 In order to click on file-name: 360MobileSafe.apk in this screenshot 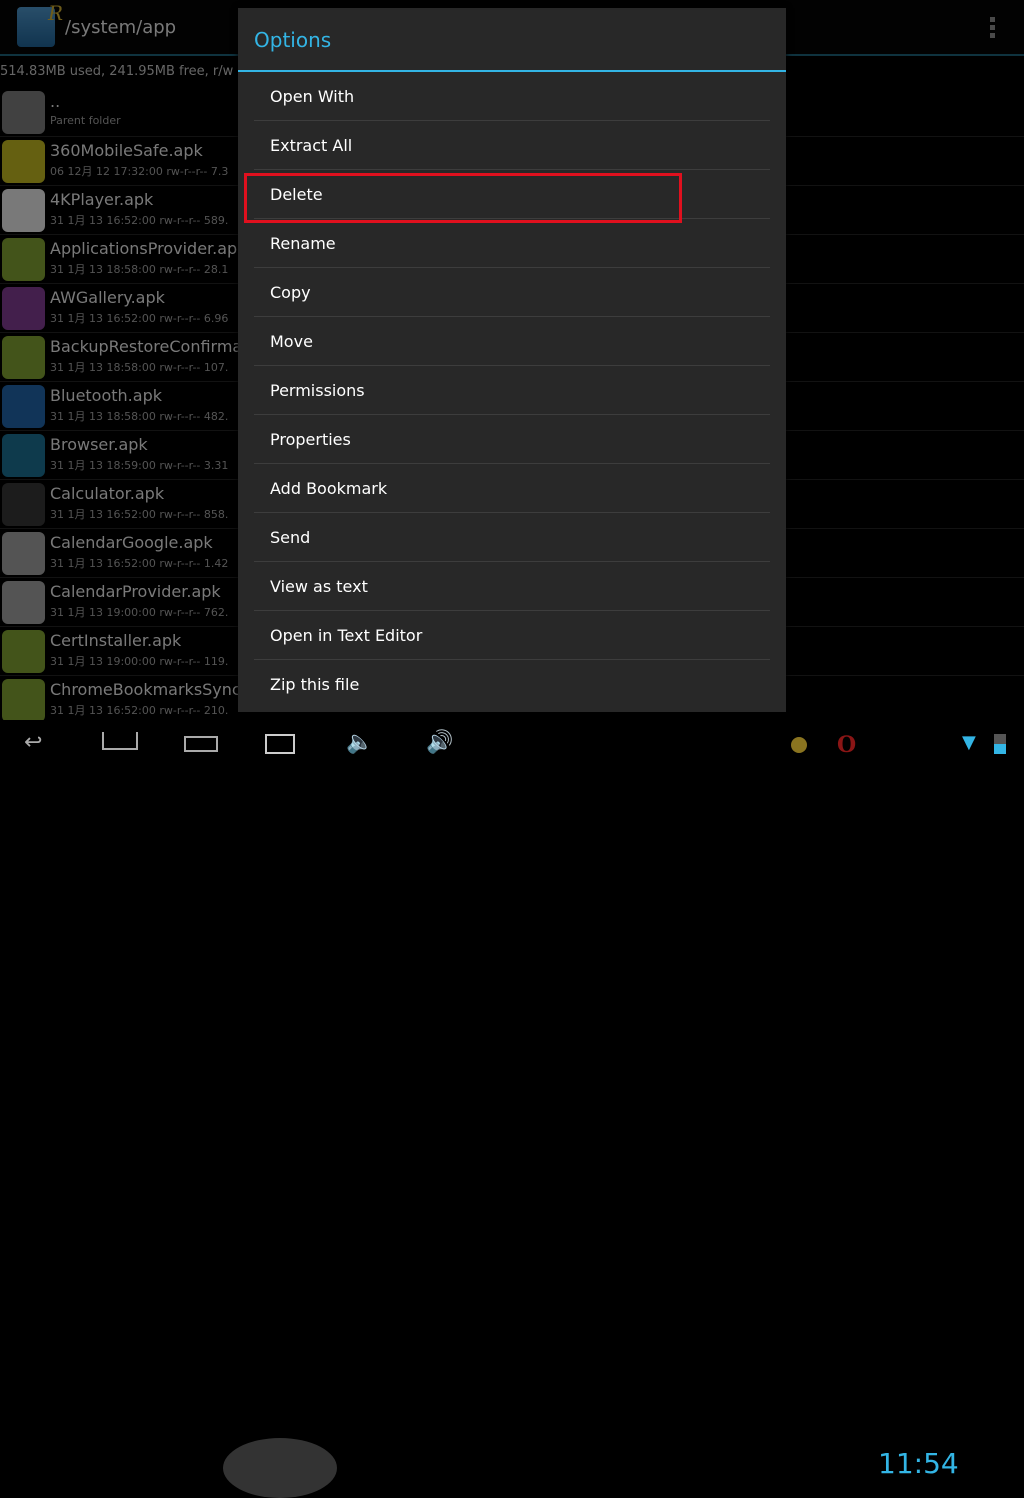, I will do `click(126, 150)`.